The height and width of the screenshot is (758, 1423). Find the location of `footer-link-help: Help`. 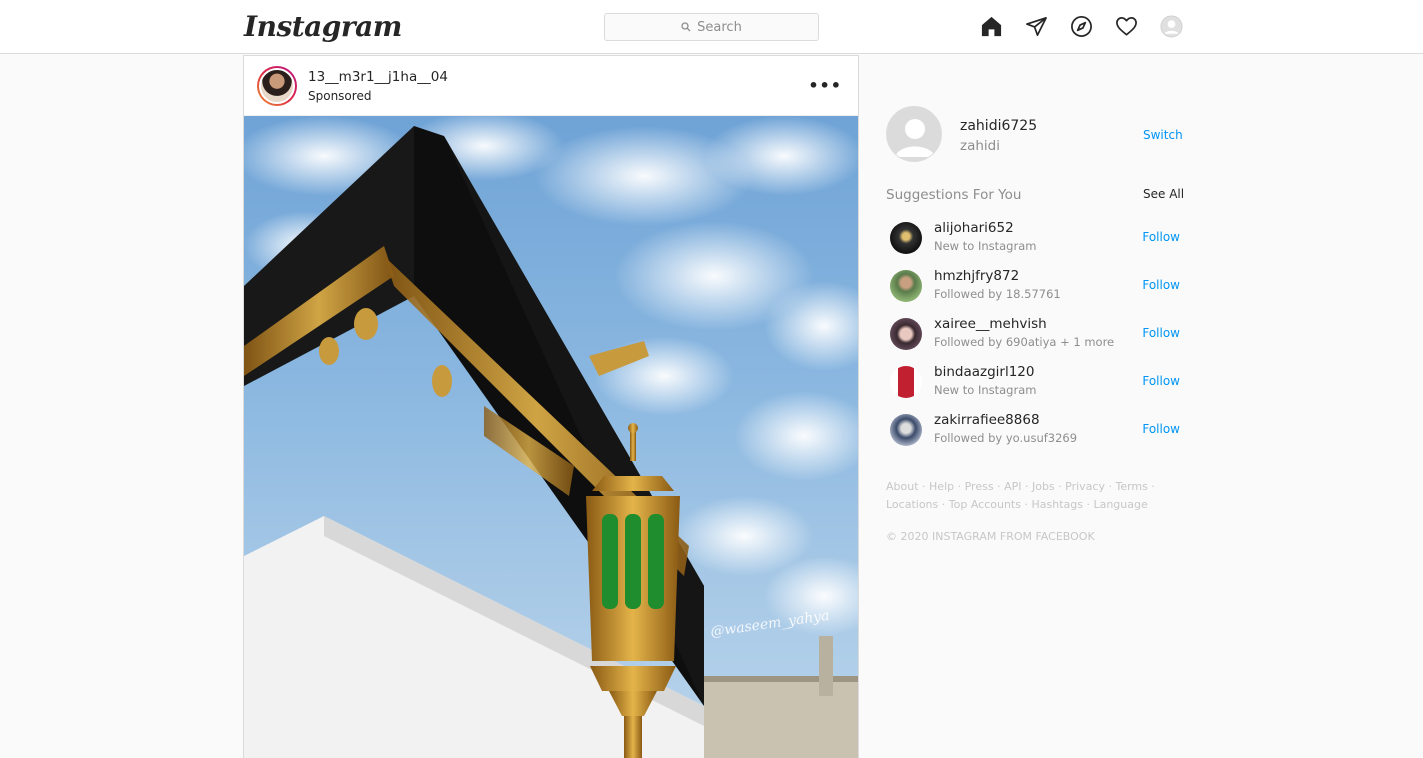

footer-link-help: Help is located at coordinates (941, 486).